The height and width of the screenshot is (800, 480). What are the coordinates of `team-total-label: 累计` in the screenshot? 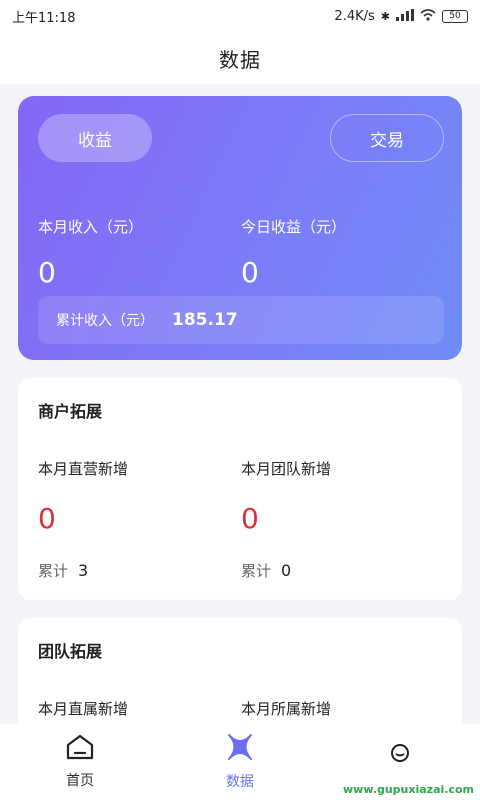 It's located at (256, 571).